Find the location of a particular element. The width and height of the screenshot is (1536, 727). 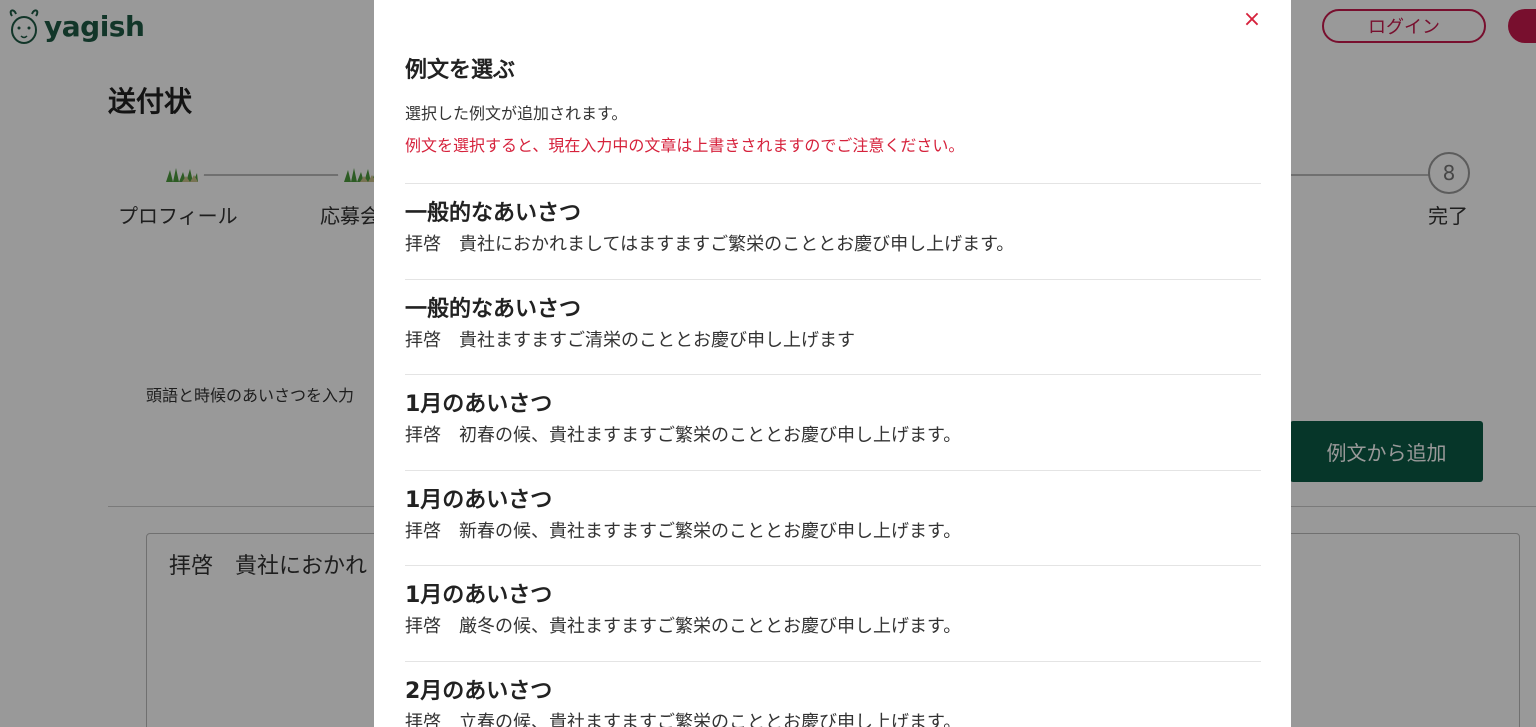

sample-title: 2月のあいさつ is located at coordinates (479, 691).